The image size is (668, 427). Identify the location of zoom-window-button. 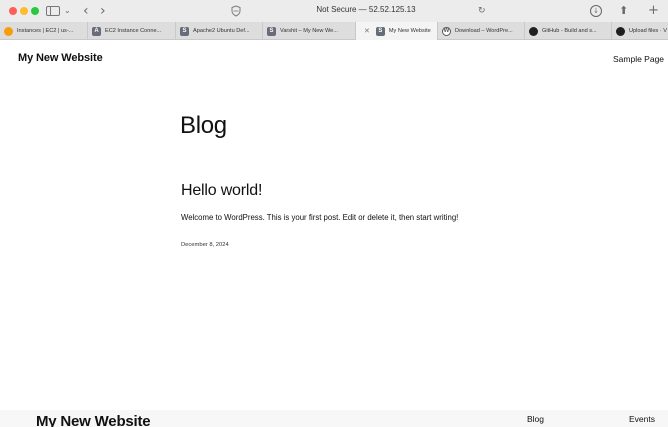
(35, 11).